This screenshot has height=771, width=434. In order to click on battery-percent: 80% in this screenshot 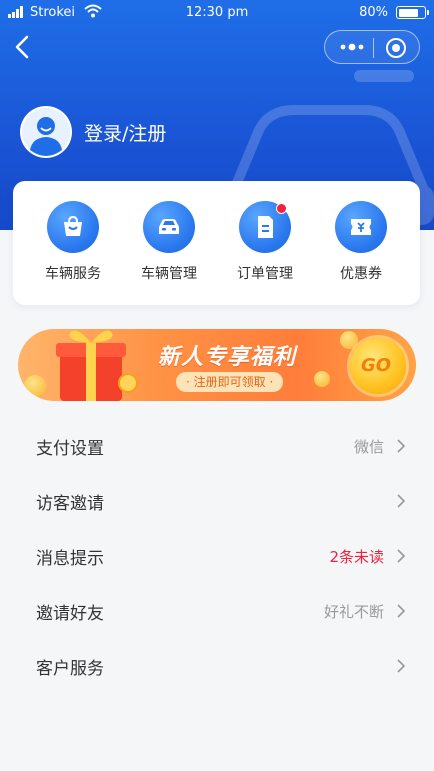, I will do `click(373, 12)`.